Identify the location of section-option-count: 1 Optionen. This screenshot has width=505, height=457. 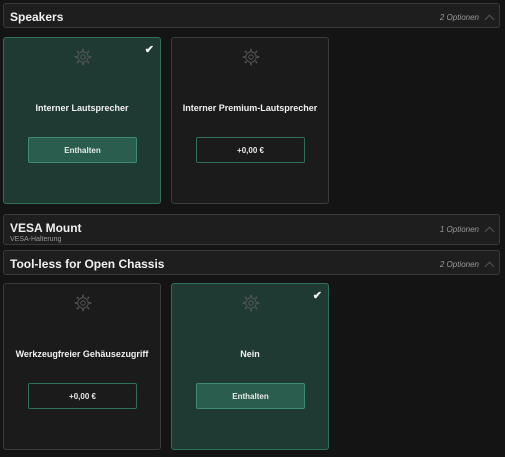
(459, 229).